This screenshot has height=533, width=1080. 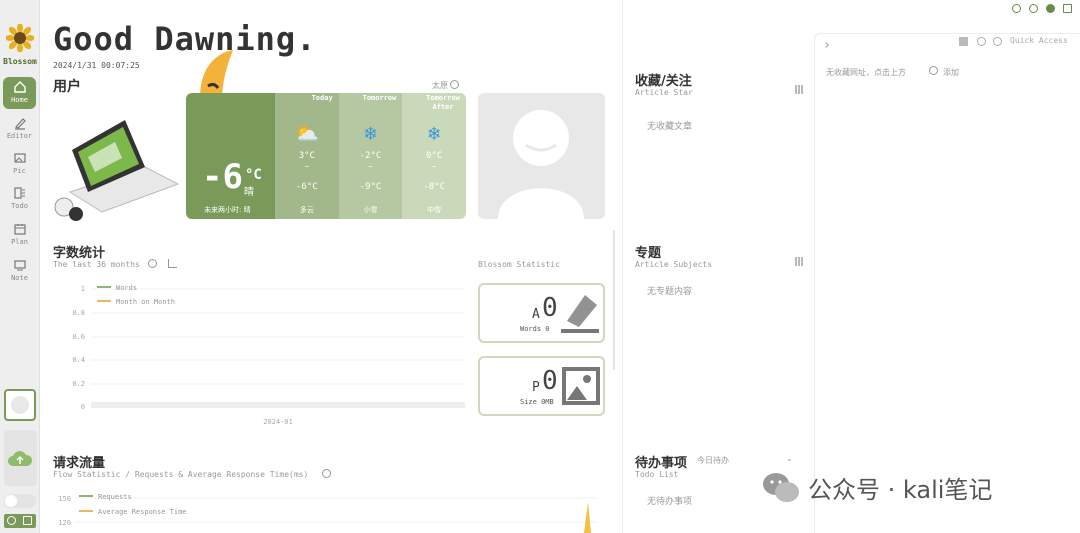 What do you see at coordinates (322, 98) in the screenshot?
I see `forecast-day: Today` at bounding box center [322, 98].